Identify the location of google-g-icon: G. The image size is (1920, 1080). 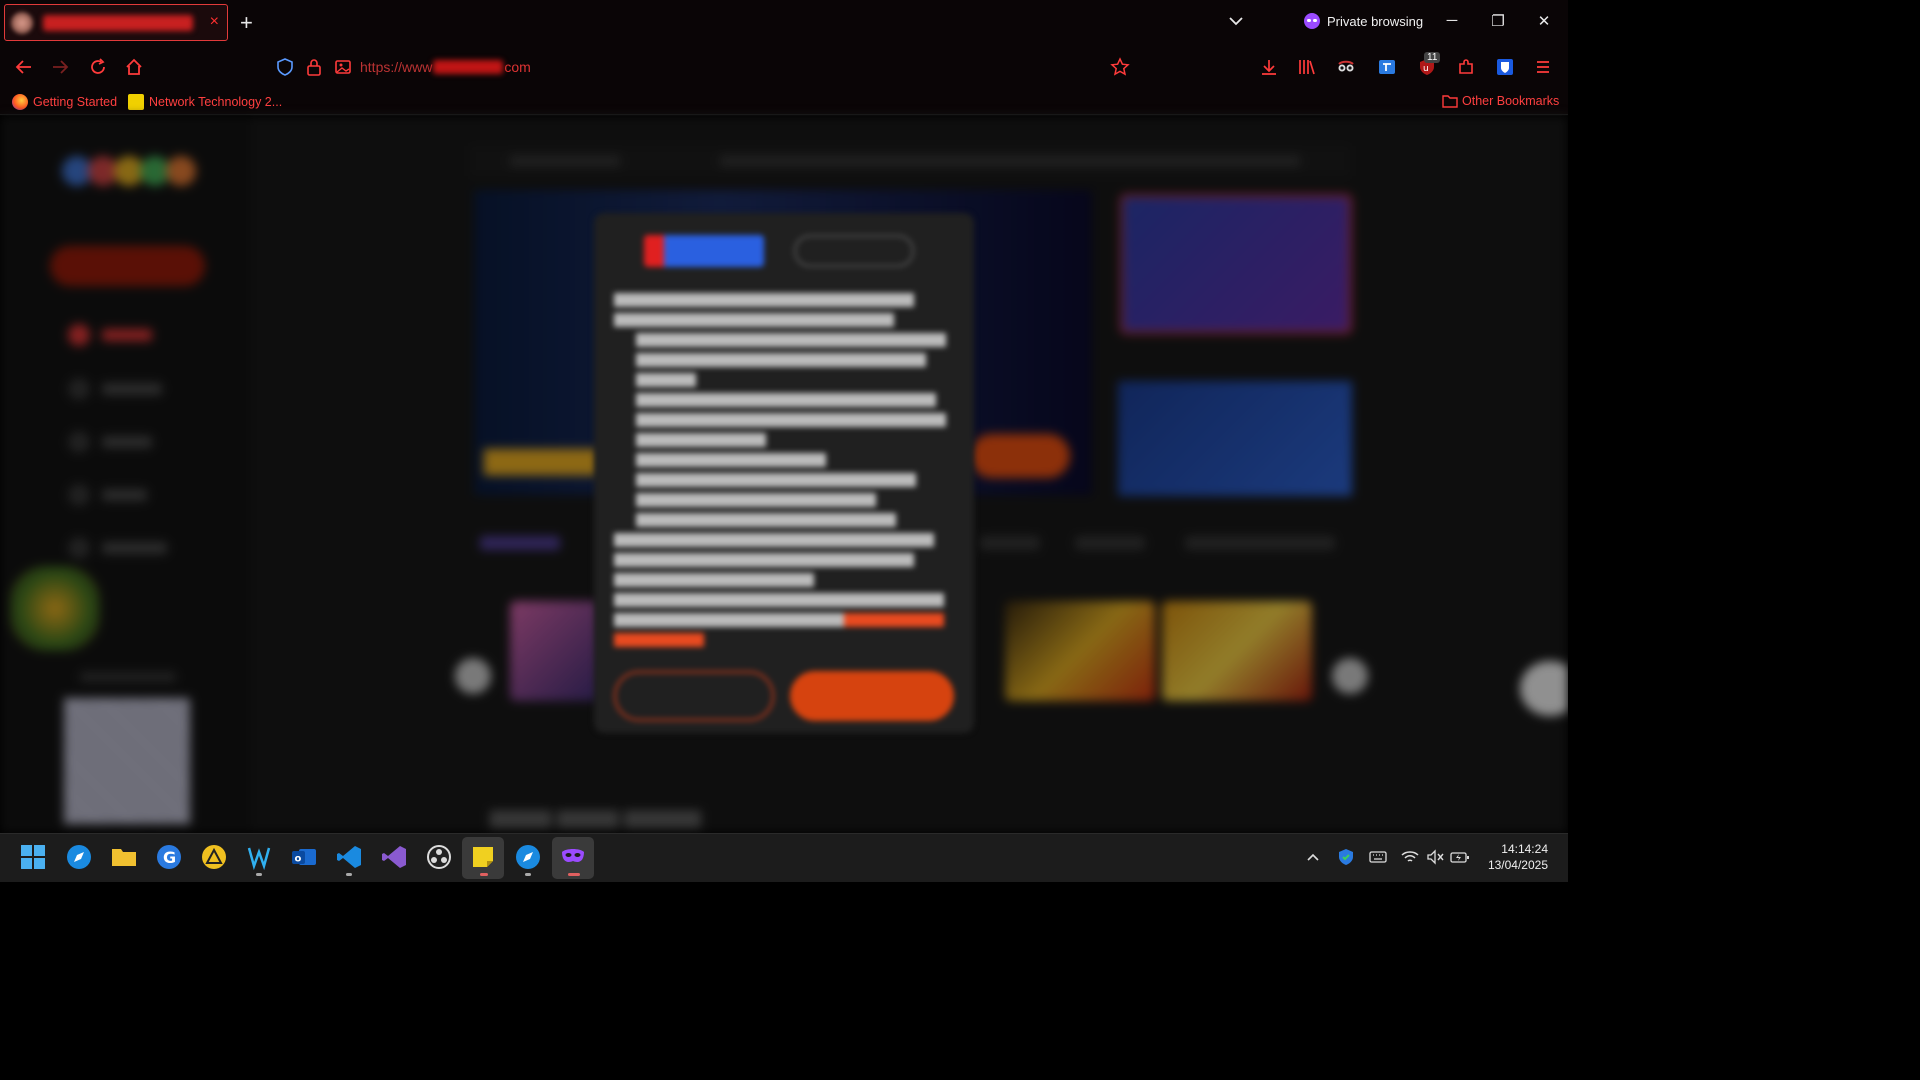
(169, 857).